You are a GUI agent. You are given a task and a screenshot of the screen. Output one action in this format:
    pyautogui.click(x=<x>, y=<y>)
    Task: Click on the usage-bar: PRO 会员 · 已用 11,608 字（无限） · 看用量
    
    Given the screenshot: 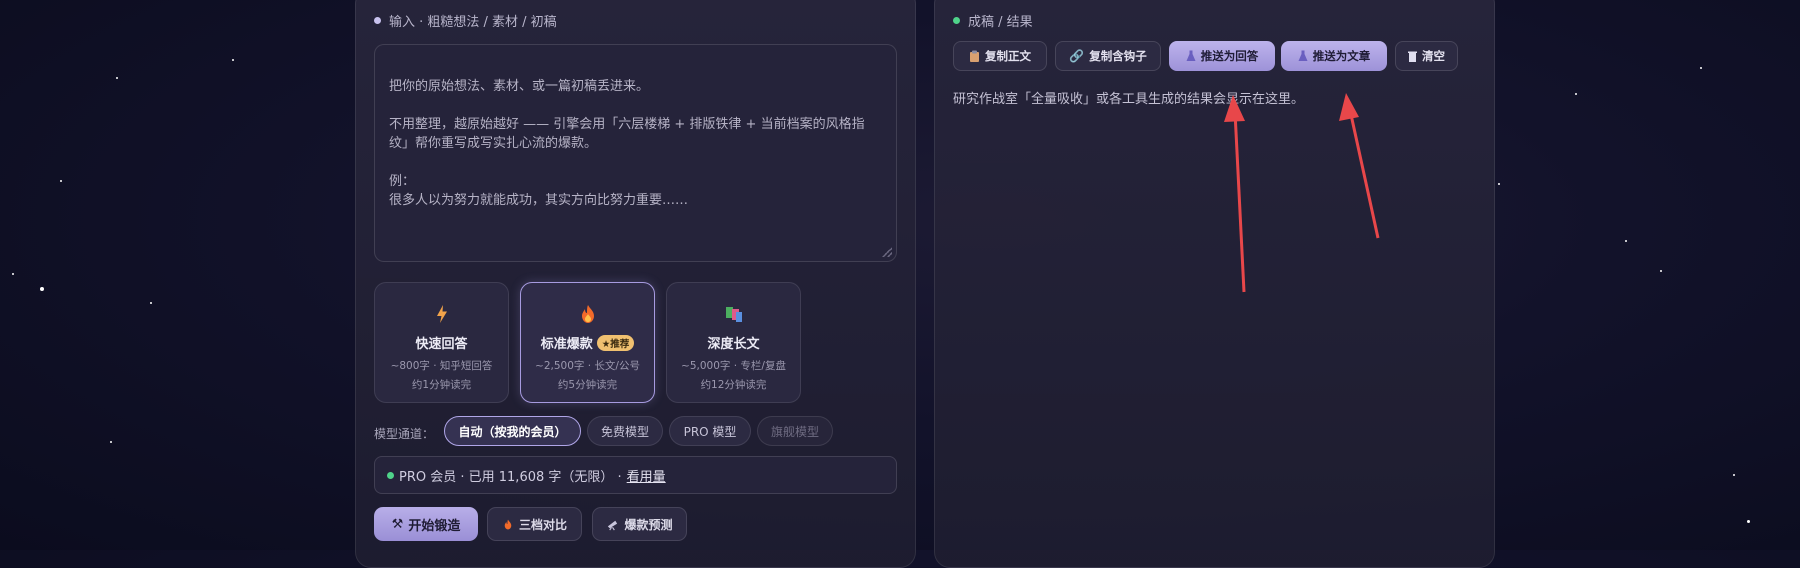 What is the action you would take?
    pyautogui.click(x=635, y=475)
    